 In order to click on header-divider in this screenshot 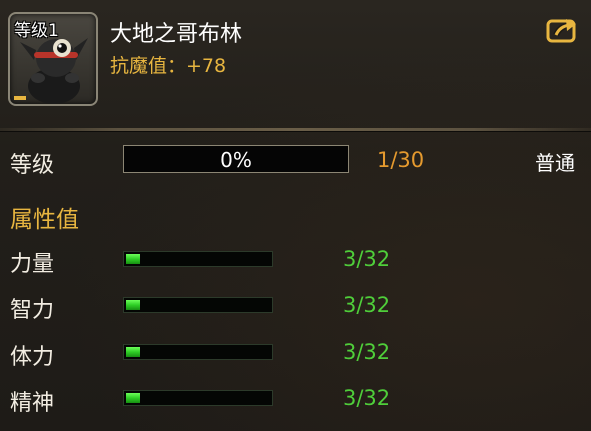, I will do `click(295, 129)`.